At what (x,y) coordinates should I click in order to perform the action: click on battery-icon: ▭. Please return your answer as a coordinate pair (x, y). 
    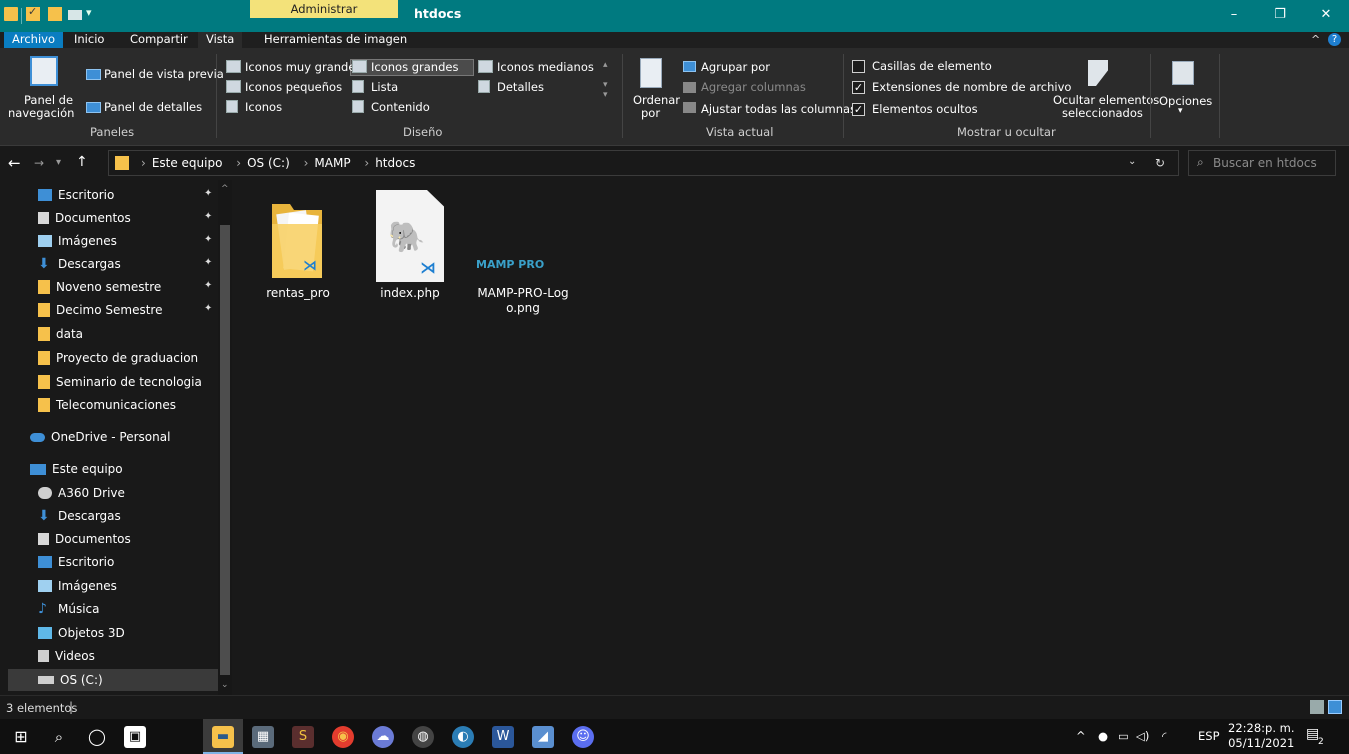
    Looking at the image, I should click on (1123, 736).